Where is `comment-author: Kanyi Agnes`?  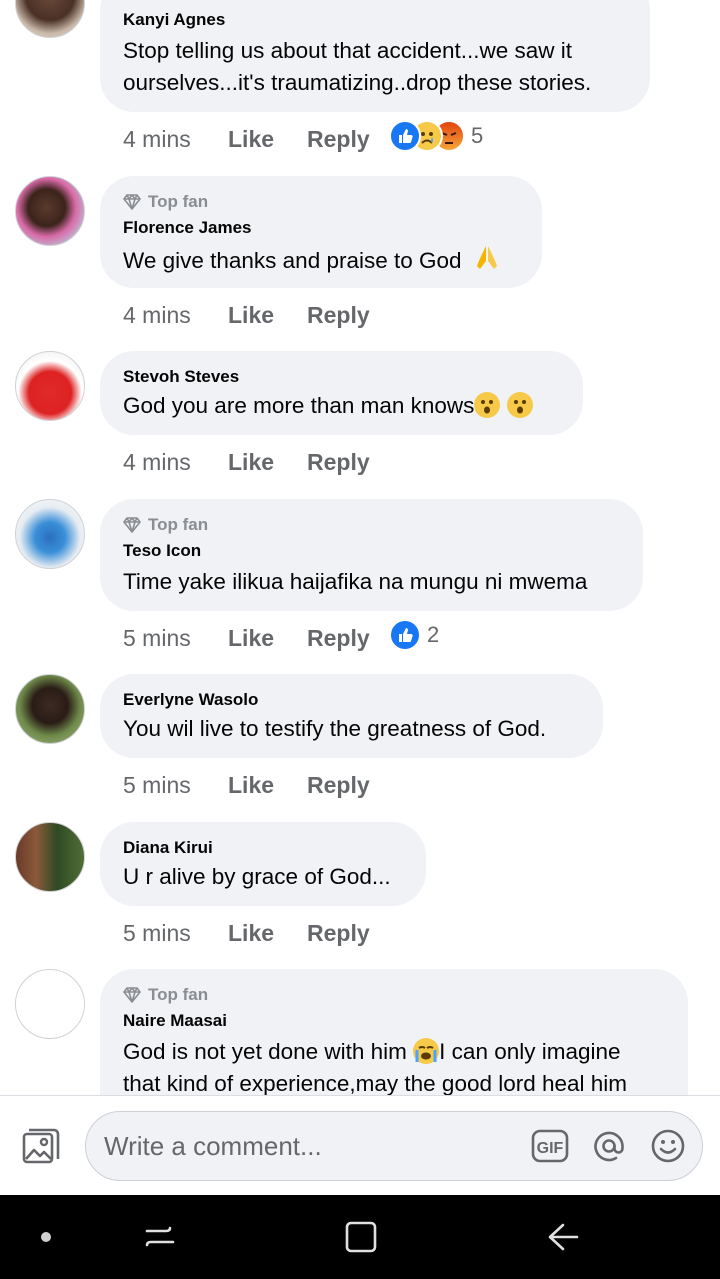 comment-author: Kanyi Agnes is located at coordinates (375, 20).